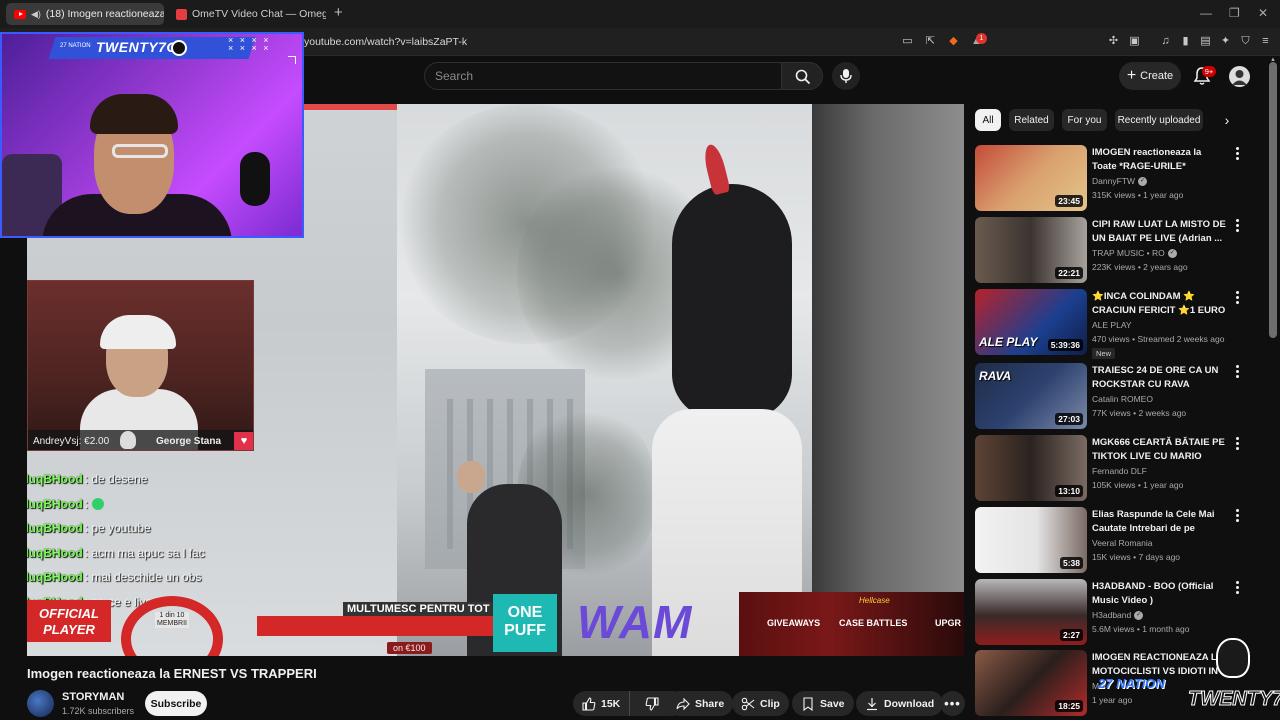  Describe the element at coordinates (144, 552) in the screenshot. I see `chat-text: : acm ma apuc sa l fac` at that location.